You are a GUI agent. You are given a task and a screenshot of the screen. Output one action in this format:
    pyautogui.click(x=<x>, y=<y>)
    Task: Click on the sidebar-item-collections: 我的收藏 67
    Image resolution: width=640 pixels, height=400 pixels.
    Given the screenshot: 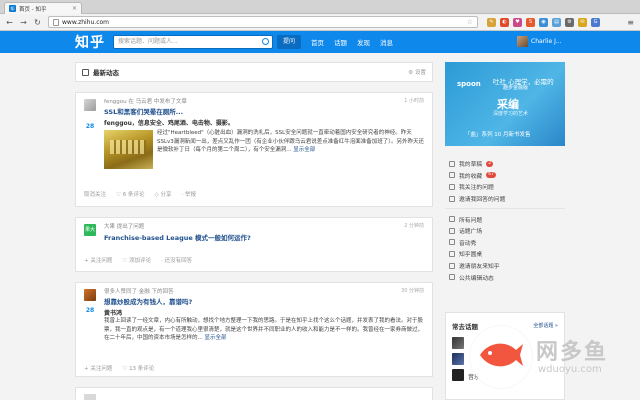 What is the action you would take?
    pyautogui.click(x=505, y=176)
    